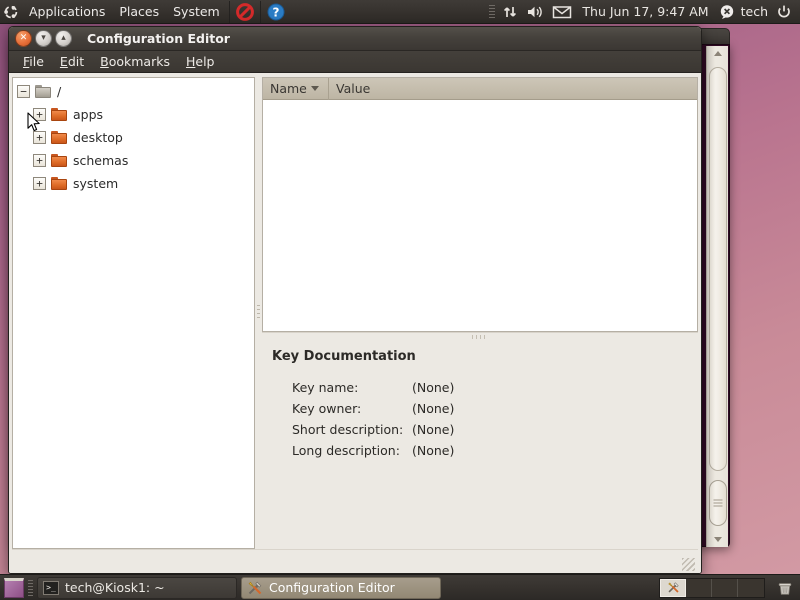  Describe the element at coordinates (196, 12) in the screenshot. I see `system-menu: System` at that location.